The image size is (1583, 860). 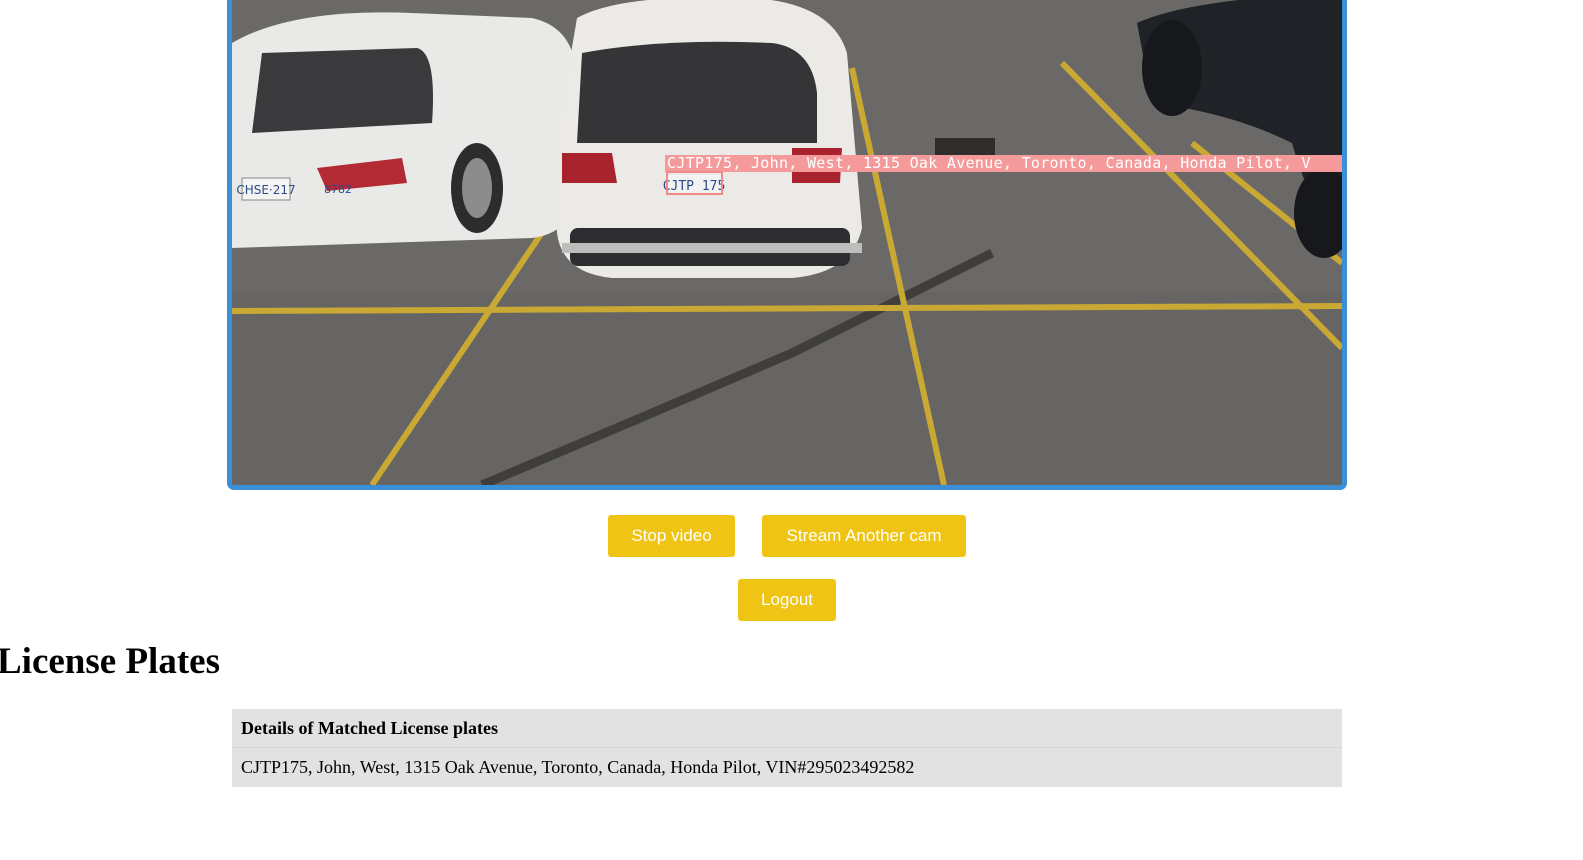 What do you see at coordinates (265, 190) in the screenshot?
I see `svg-text: CHSE·217` at bounding box center [265, 190].